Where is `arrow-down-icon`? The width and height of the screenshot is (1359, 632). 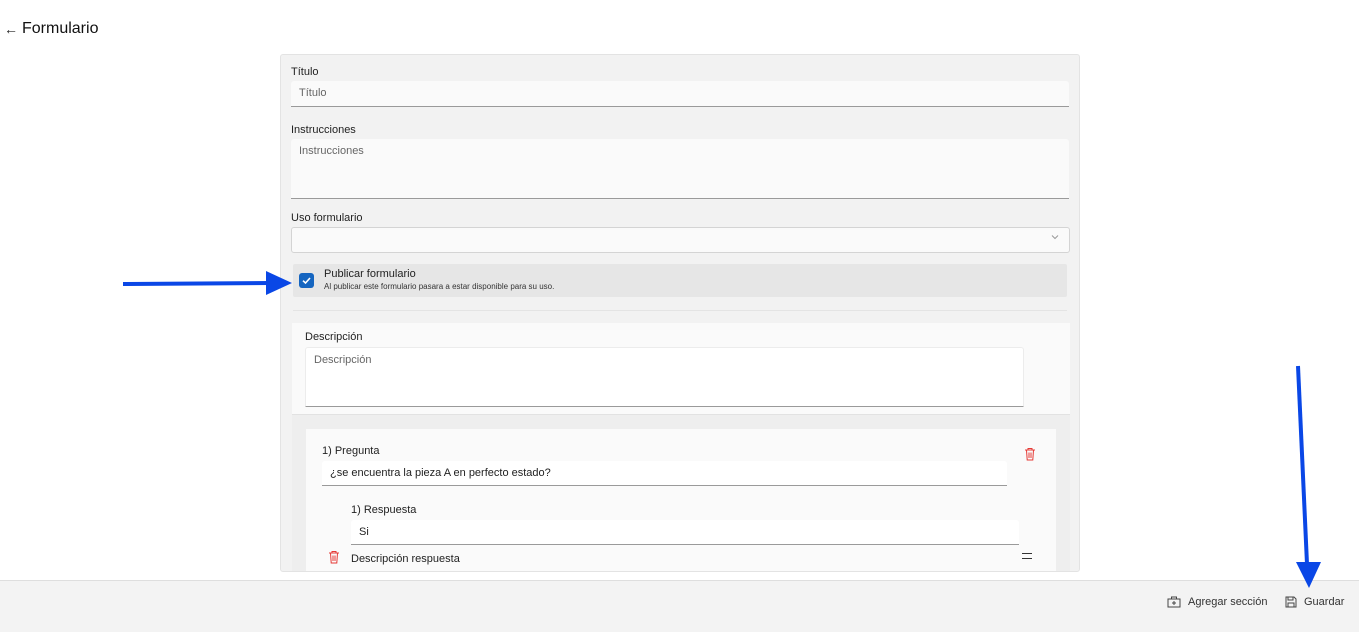
arrow-down-icon is located at coordinates (1308, 476).